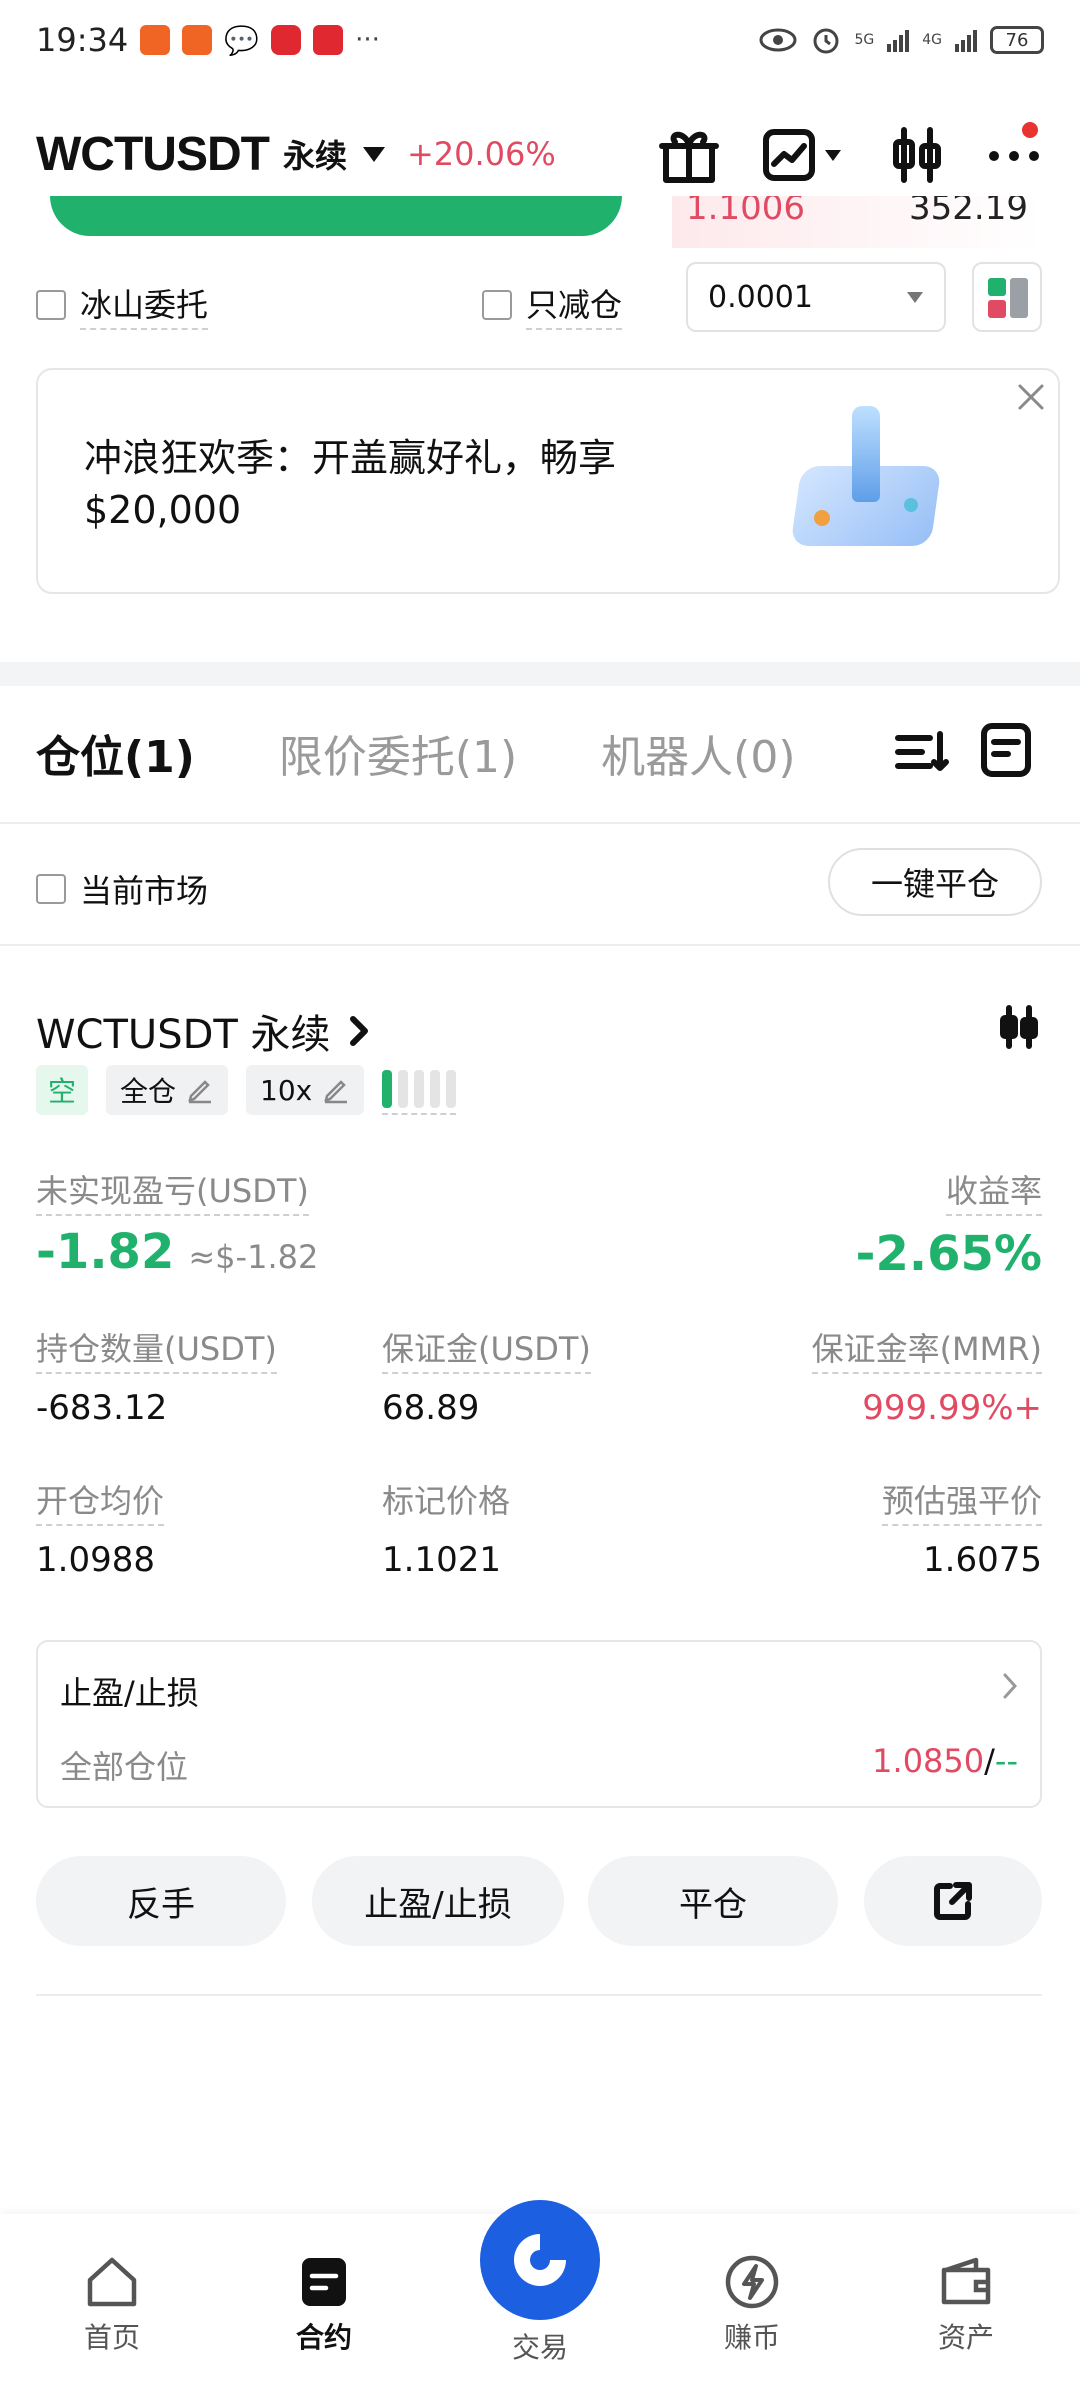 The image size is (1080, 2388). Describe the element at coordinates (438, 1901) in the screenshot. I see `tpsl-button: 止盈/止损` at that location.